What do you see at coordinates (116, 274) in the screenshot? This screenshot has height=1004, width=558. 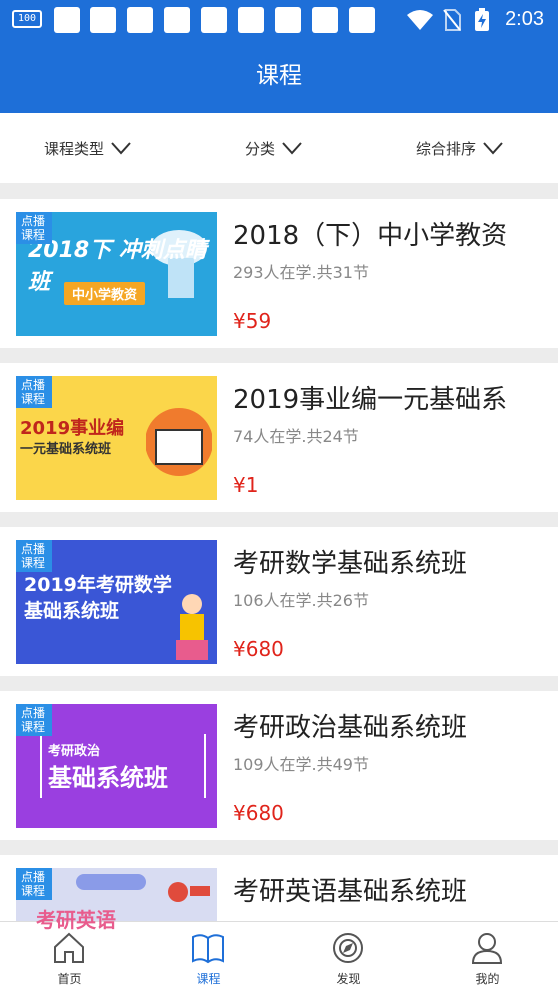 I see `course-thumbnail: 点播 课程 2018下 冲刺点睛班 中小学教资` at bounding box center [116, 274].